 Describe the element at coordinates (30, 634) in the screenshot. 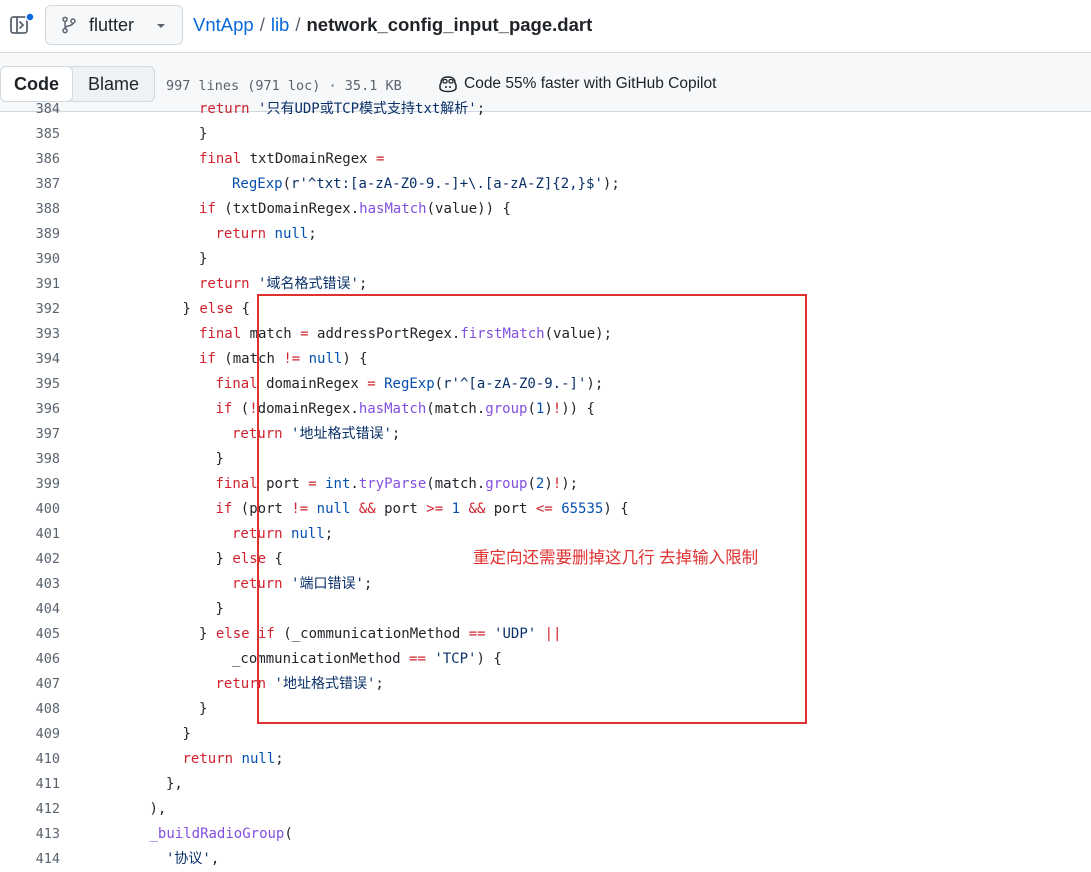

I see `line-number: 405` at that location.